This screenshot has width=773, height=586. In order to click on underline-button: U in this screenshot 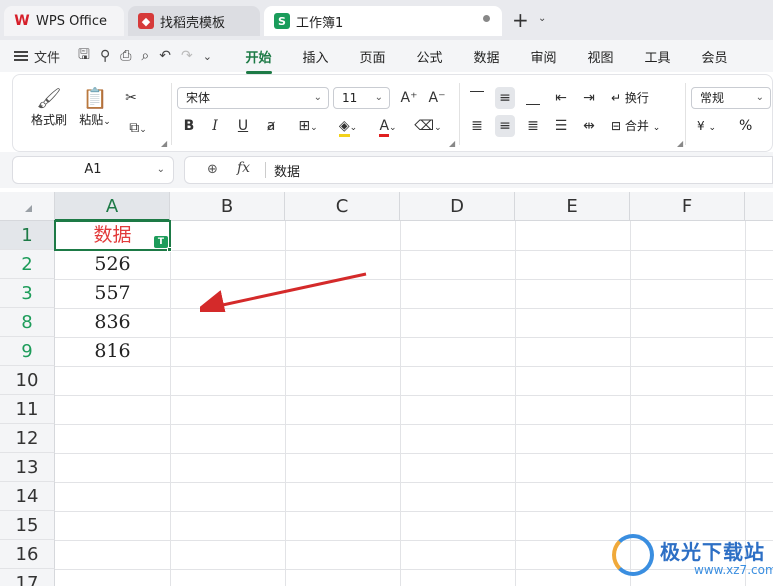, I will do `click(243, 126)`.